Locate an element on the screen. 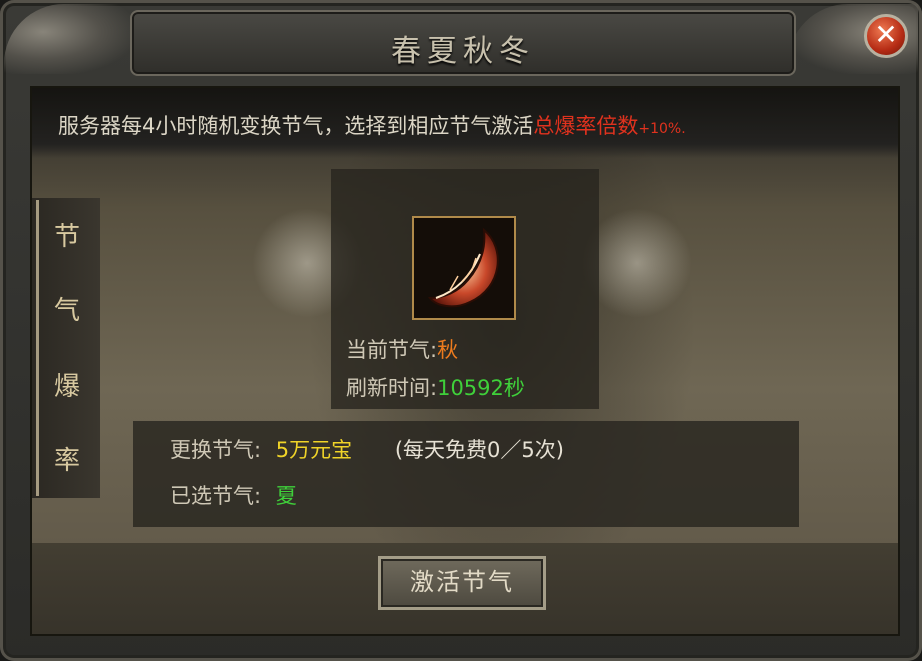 This screenshot has height=661, width=922. side-tab-char: 爆 is located at coordinates (67, 387).